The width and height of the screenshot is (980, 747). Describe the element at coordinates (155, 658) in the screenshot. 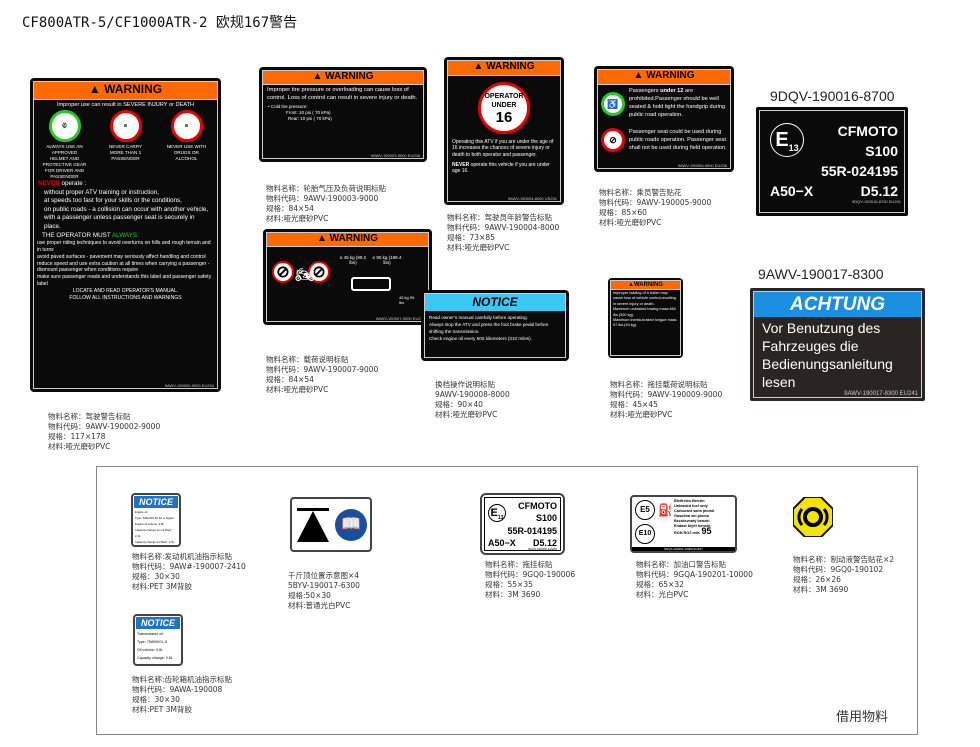

I see `label-text-line: Capacity change: 0.8L` at that location.